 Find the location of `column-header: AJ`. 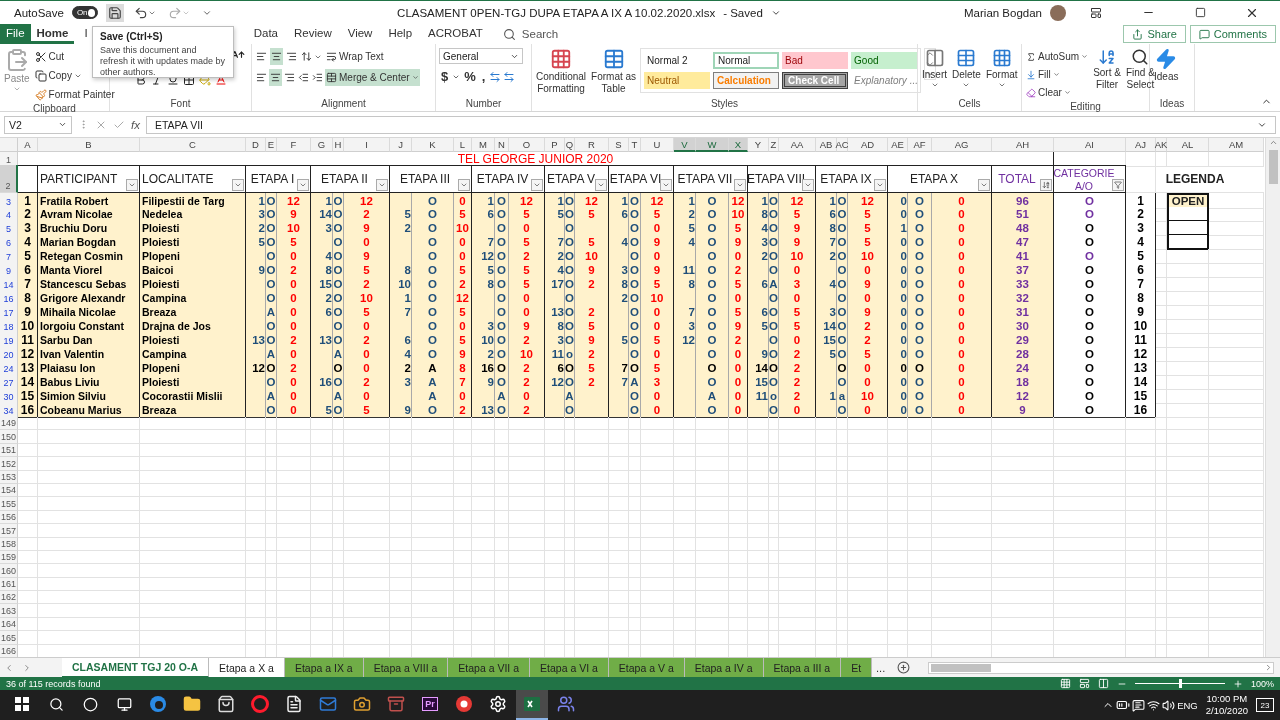

column-header: AJ is located at coordinates (1141, 145).